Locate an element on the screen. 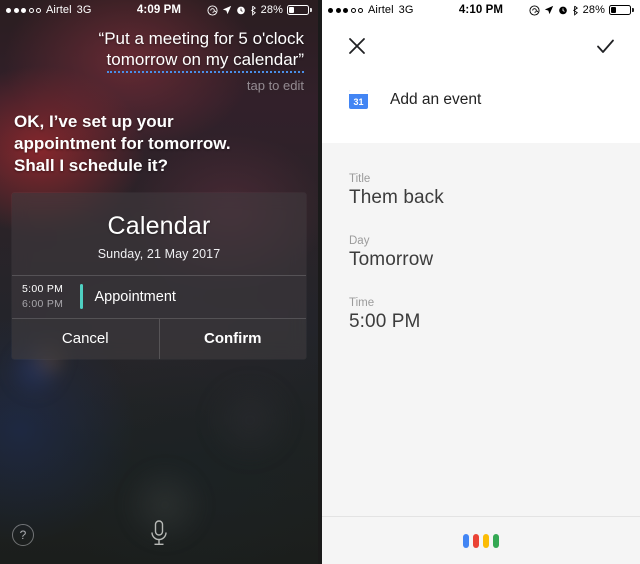  event-time-value: 5:00 PM is located at coordinates (385, 321).